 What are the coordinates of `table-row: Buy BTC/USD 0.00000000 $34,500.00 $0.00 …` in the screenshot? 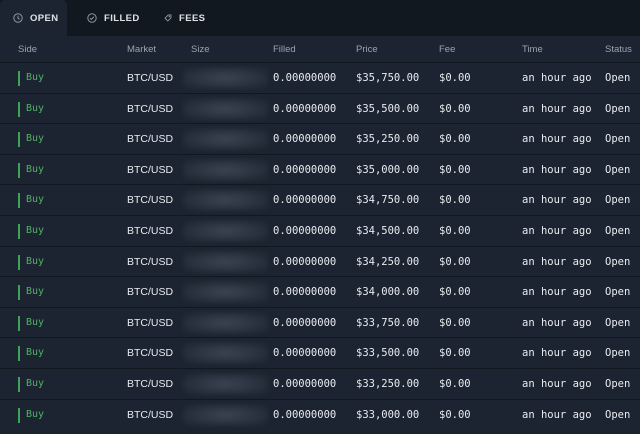 It's located at (320, 230).